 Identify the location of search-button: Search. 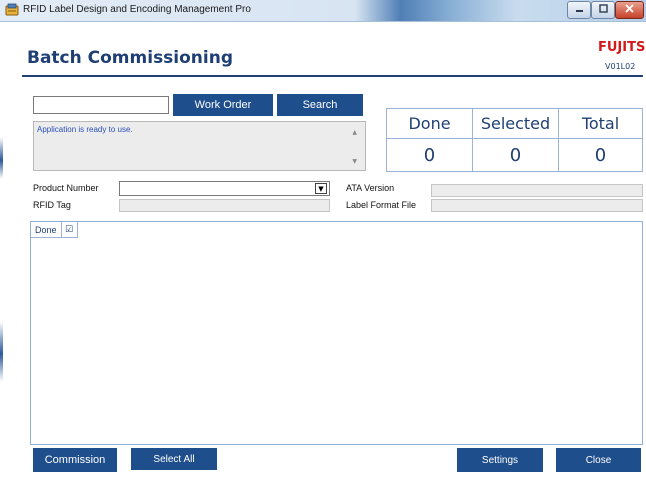
(320, 105).